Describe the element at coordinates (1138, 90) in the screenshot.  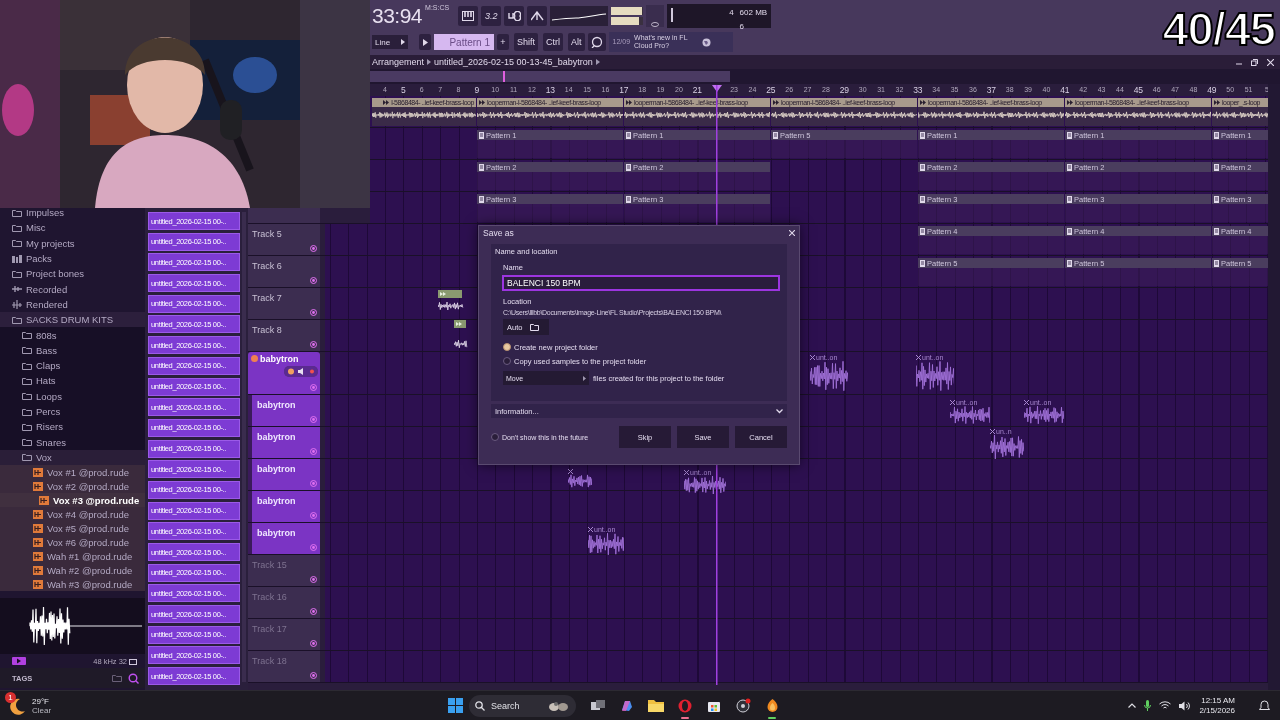
I see `bar-number: 45` at that location.